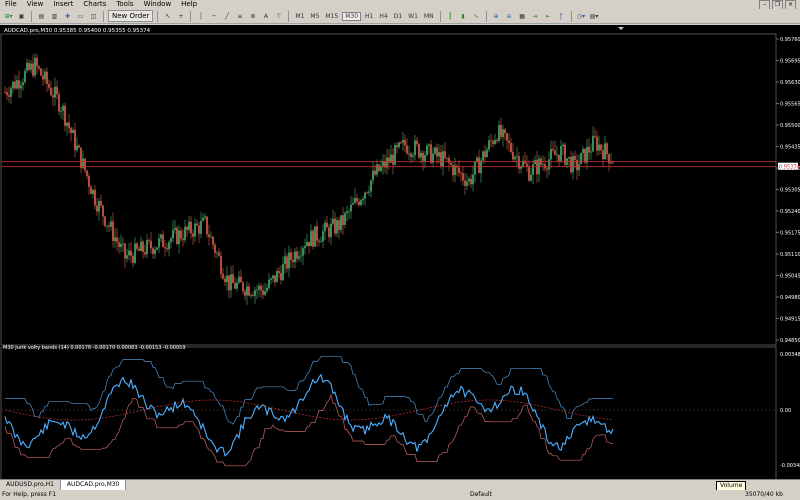  What do you see at coordinates (200, 16) in the screenshot?
I see `vertical-line-icon: │` at bounding box center [200, 16].